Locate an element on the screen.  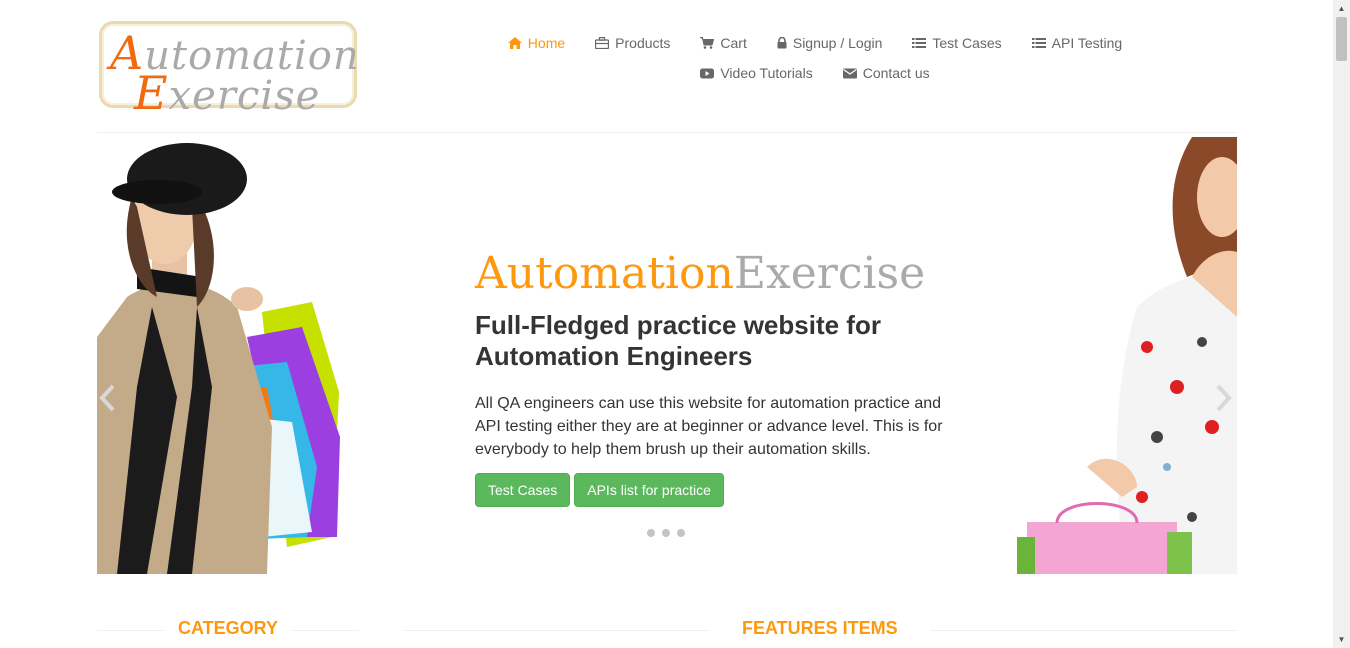
carousel-prev-icon is located at coordinates (108, 398).